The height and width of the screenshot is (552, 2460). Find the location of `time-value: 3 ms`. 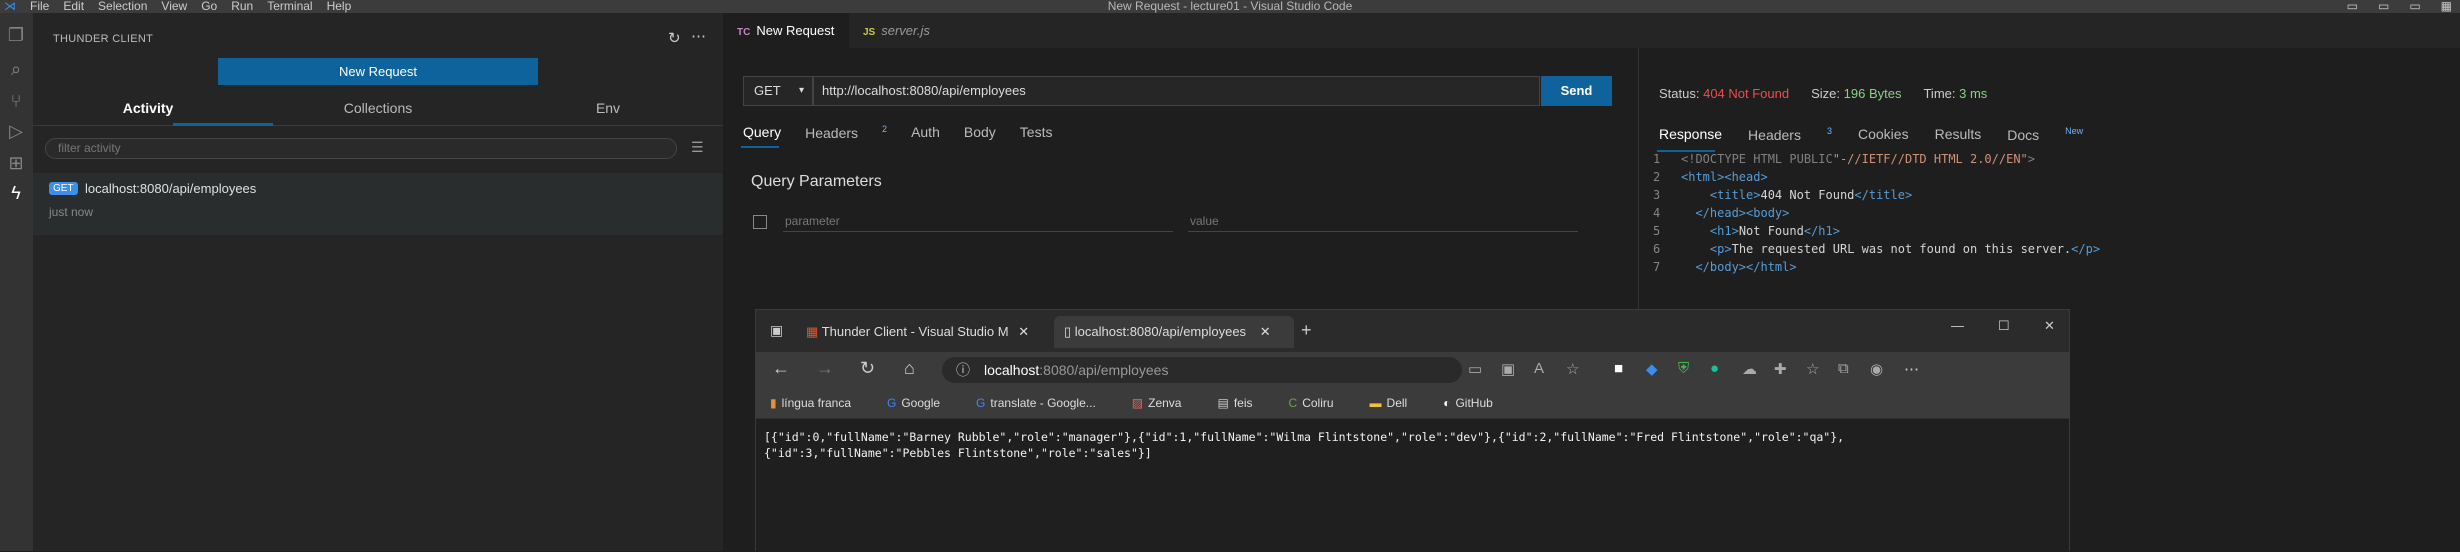

time-value: 3 ms is located at coordinates (1973, 93).